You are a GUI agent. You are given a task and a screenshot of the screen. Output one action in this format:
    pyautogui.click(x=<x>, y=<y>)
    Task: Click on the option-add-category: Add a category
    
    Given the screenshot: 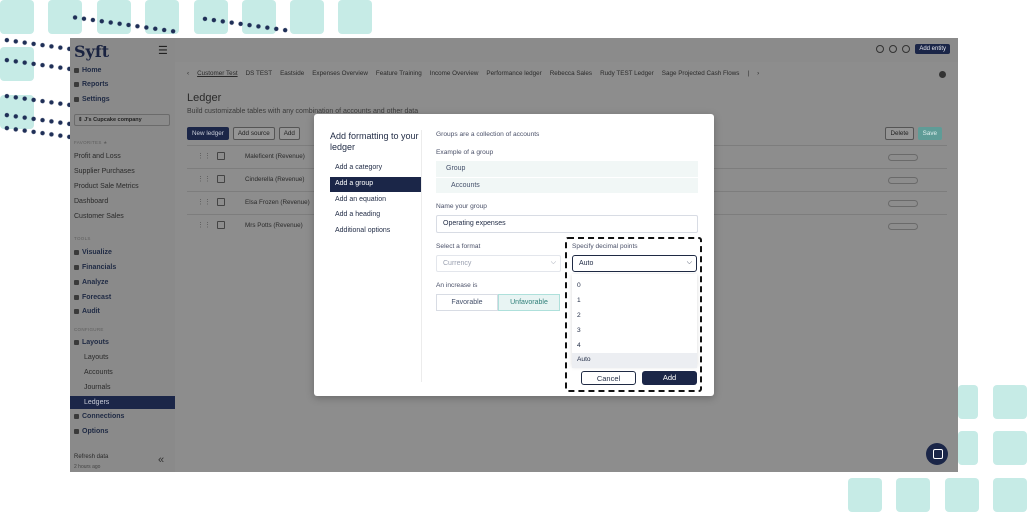 What is the action you would take?
    pyautogui.click(x=375, y=168)
    